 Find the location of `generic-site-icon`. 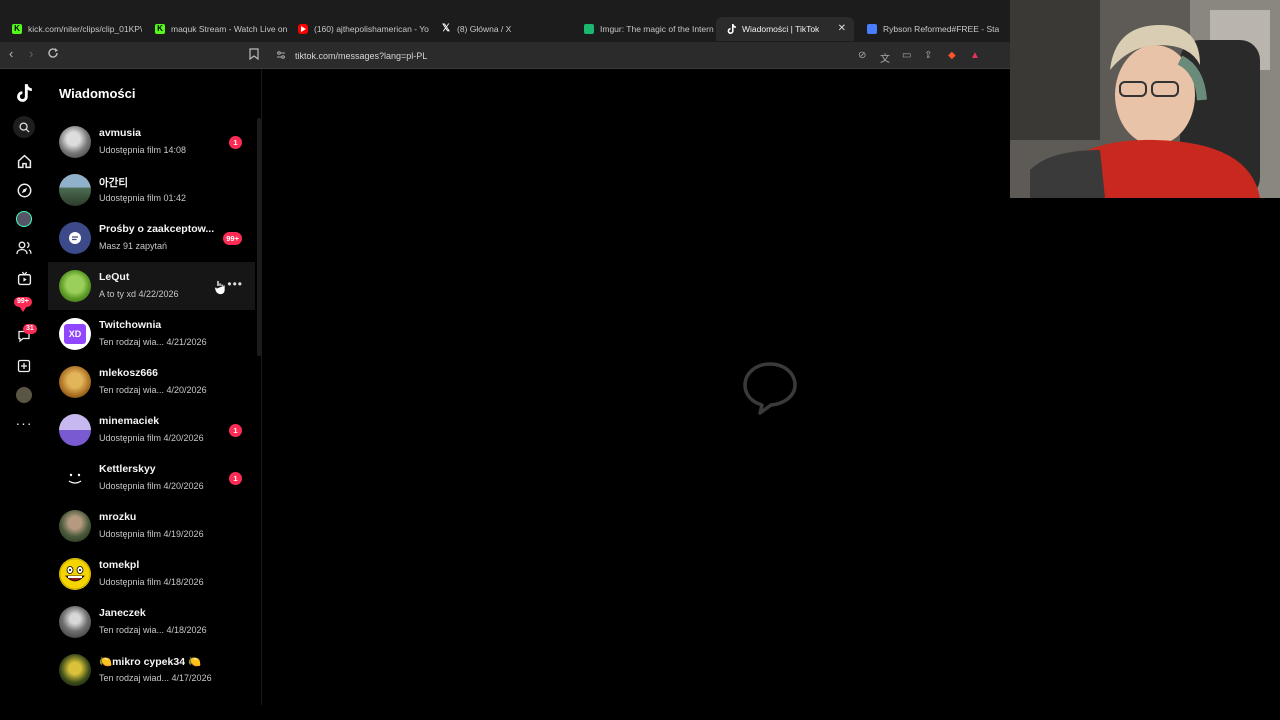

generic-site-icon is located at coordinates (872, 29).